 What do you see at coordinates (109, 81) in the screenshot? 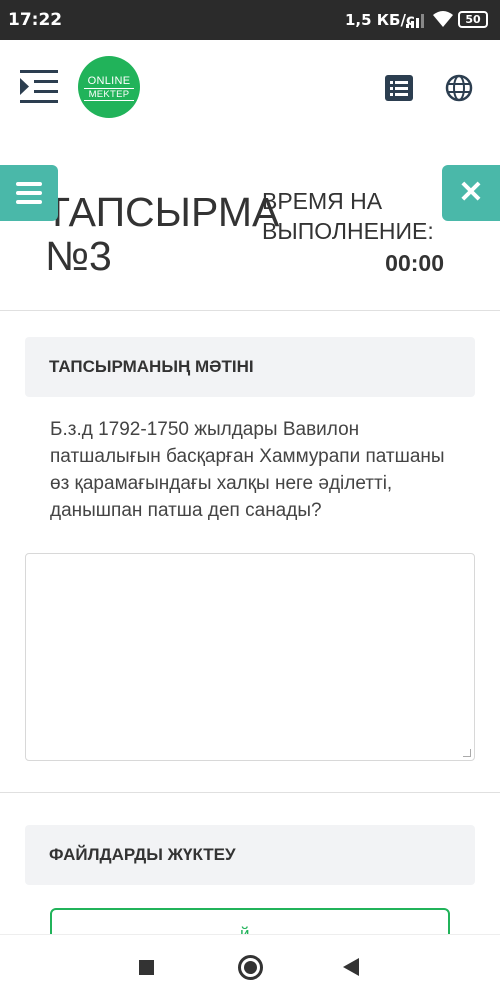
I see `logo-line1: ONLINE` at bounding box center [109, 81].